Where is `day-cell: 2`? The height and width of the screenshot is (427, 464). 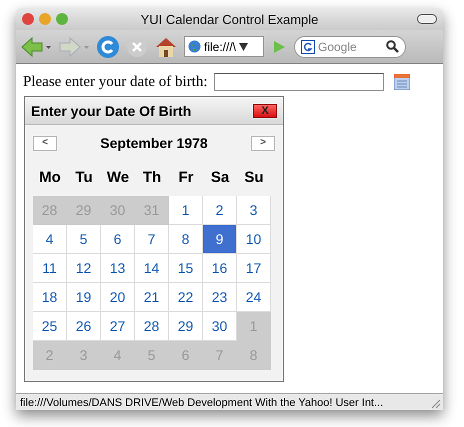
day-cell: 2 is located at coordinates (220, 210).